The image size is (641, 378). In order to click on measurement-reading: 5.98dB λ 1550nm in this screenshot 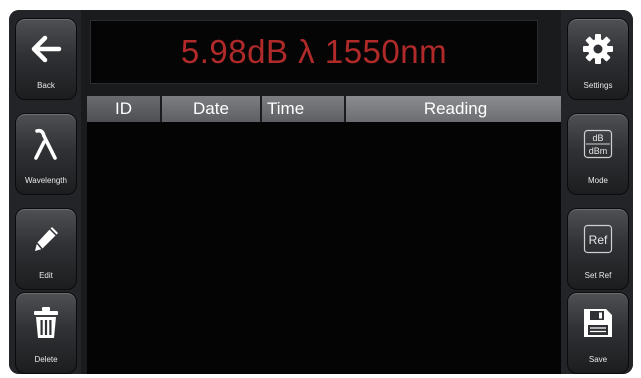, I will do `click(314, 51)`.